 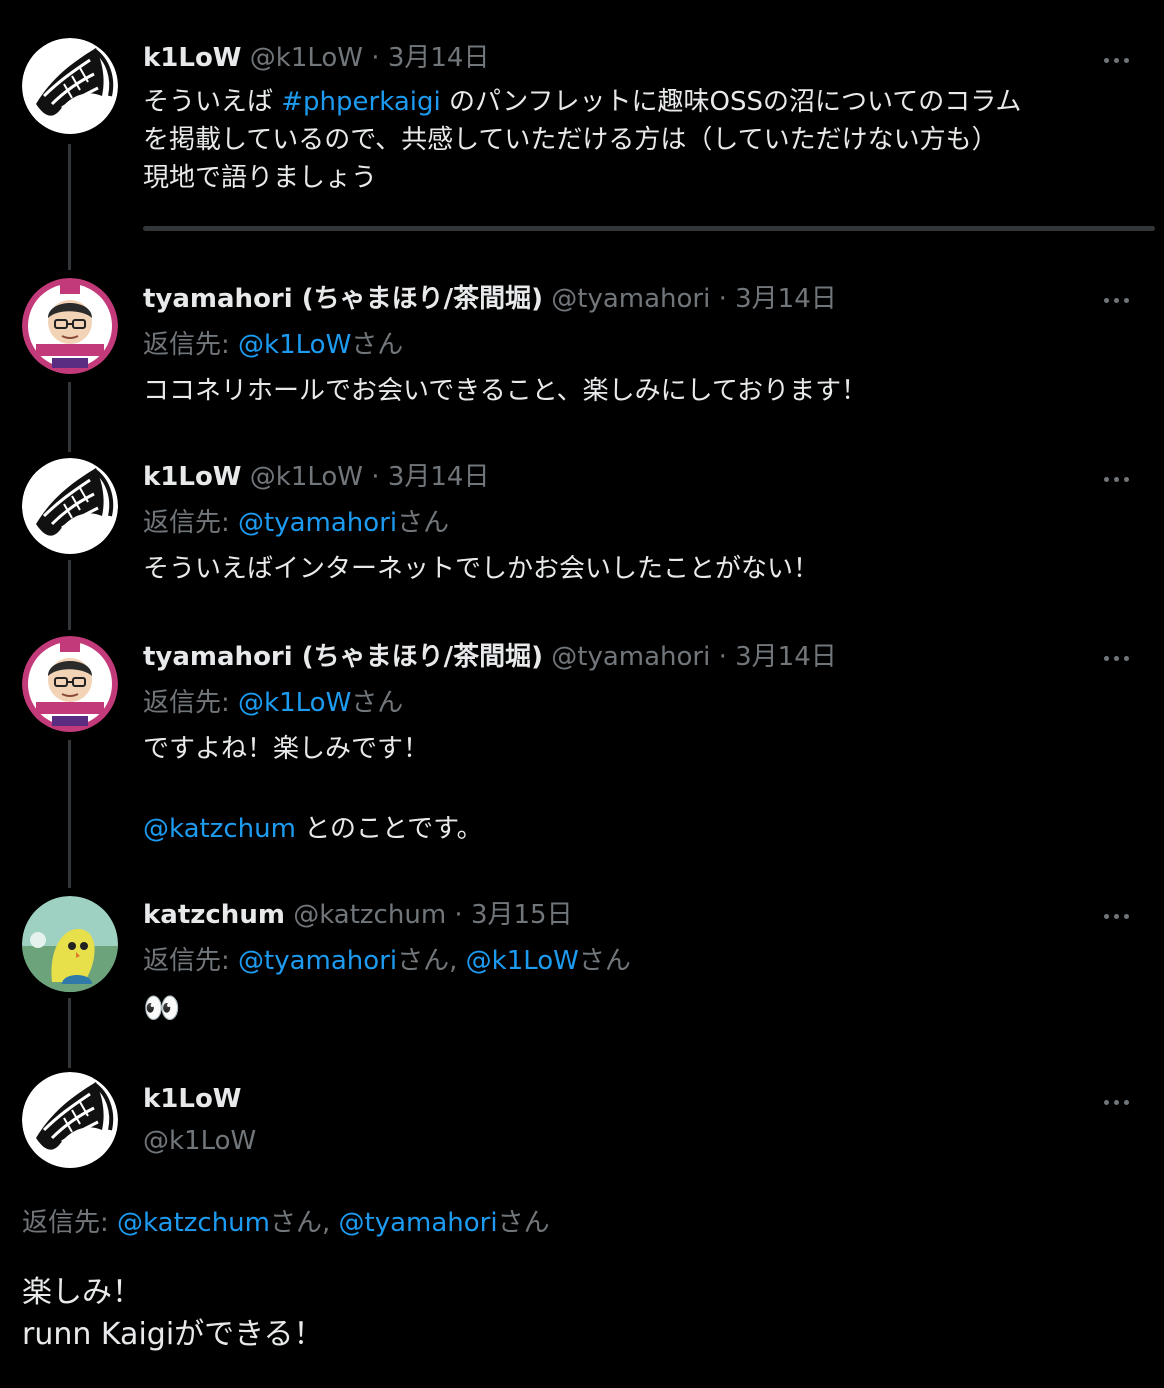 What do you see at coordinates (360, 102) in the screenshot?
I see `hashtag-link: #phperkaigi` at bounding box center [360, 102].